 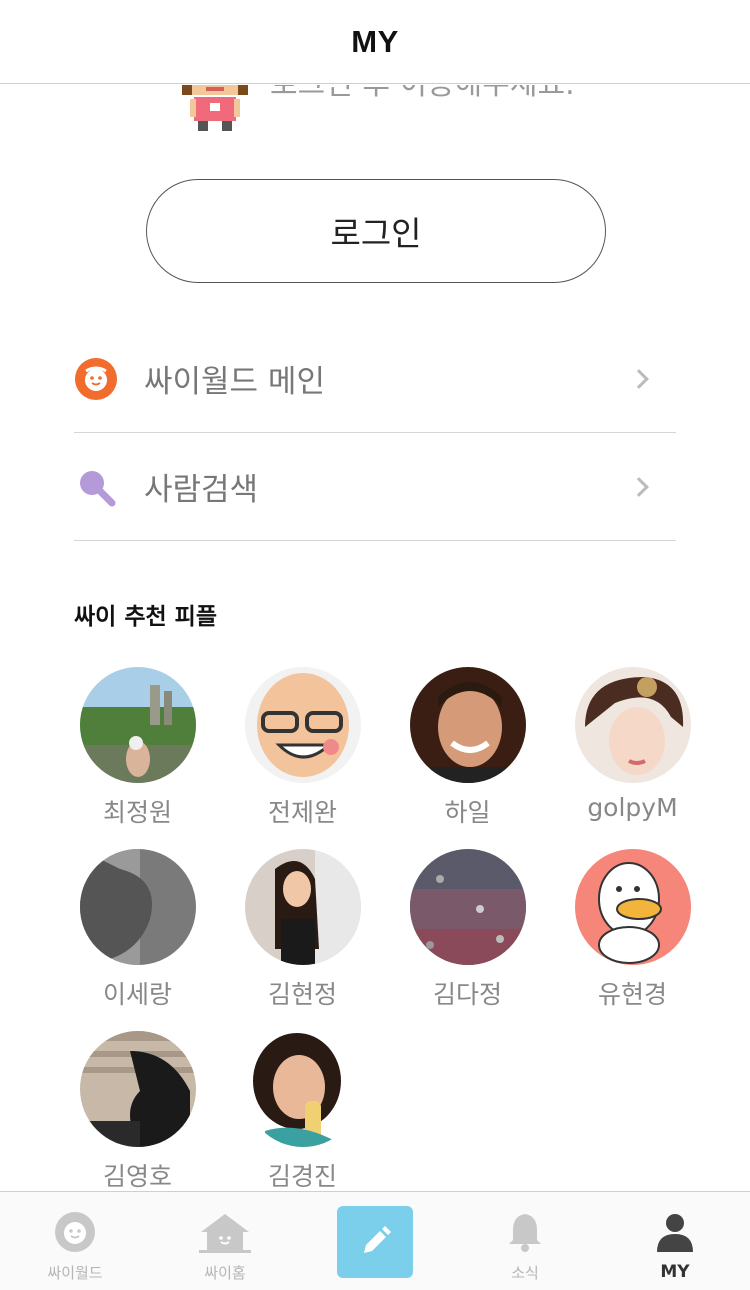 I want to click on person-card: 김영호, so click(x=137, y=1111).